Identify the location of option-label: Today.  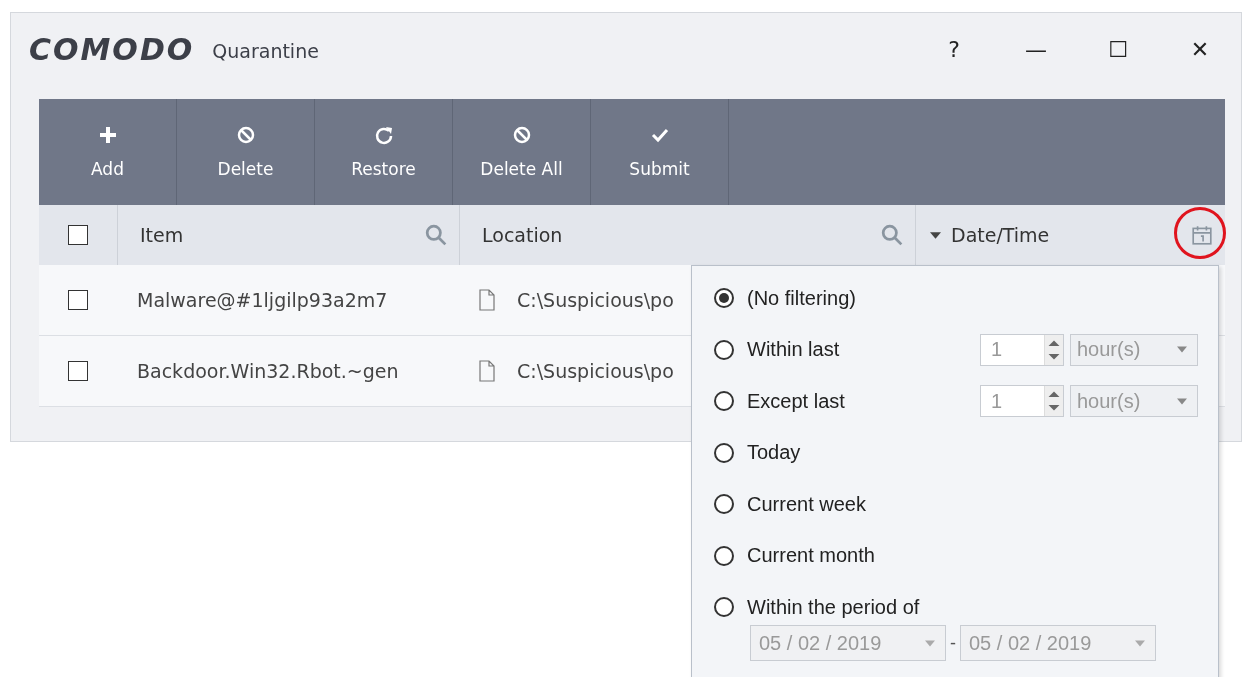
(852, 452).